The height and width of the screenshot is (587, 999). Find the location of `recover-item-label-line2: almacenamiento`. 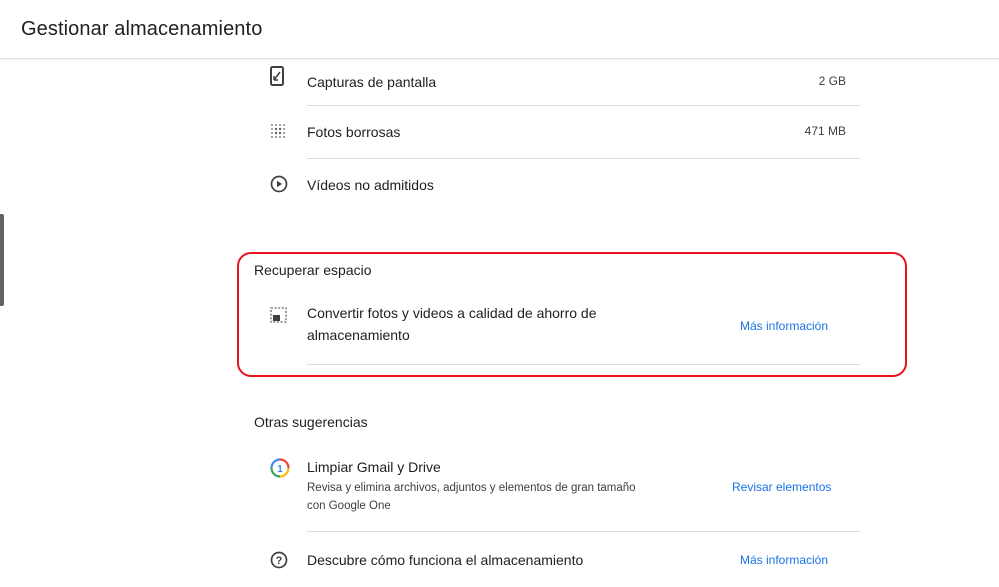

recover-item-label-line2: almacenamiento is located at coordinates (358, 335).